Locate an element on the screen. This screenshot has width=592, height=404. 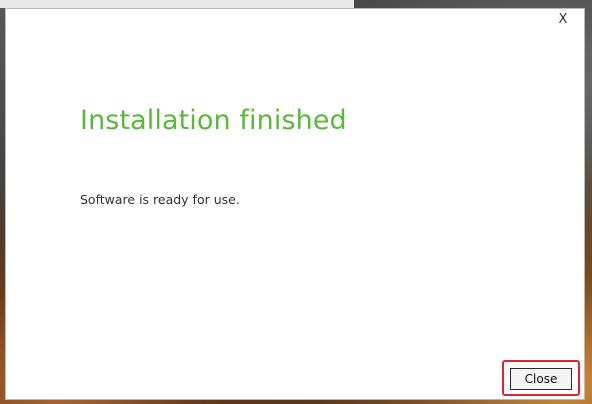
close-button: Close is located at coordinates (541, 379).